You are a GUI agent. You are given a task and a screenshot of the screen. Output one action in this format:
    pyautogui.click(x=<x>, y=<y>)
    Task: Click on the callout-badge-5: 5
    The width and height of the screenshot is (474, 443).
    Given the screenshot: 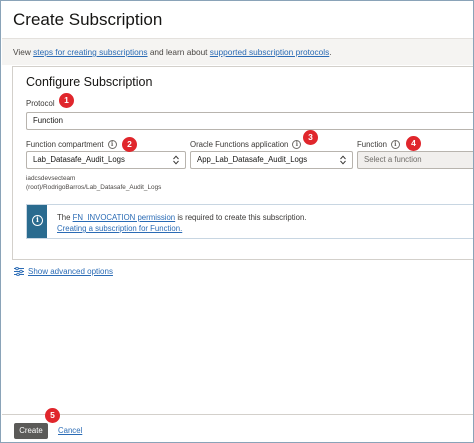 What is the action you would take?
    pyautogui.click(x=52, y=415)
    